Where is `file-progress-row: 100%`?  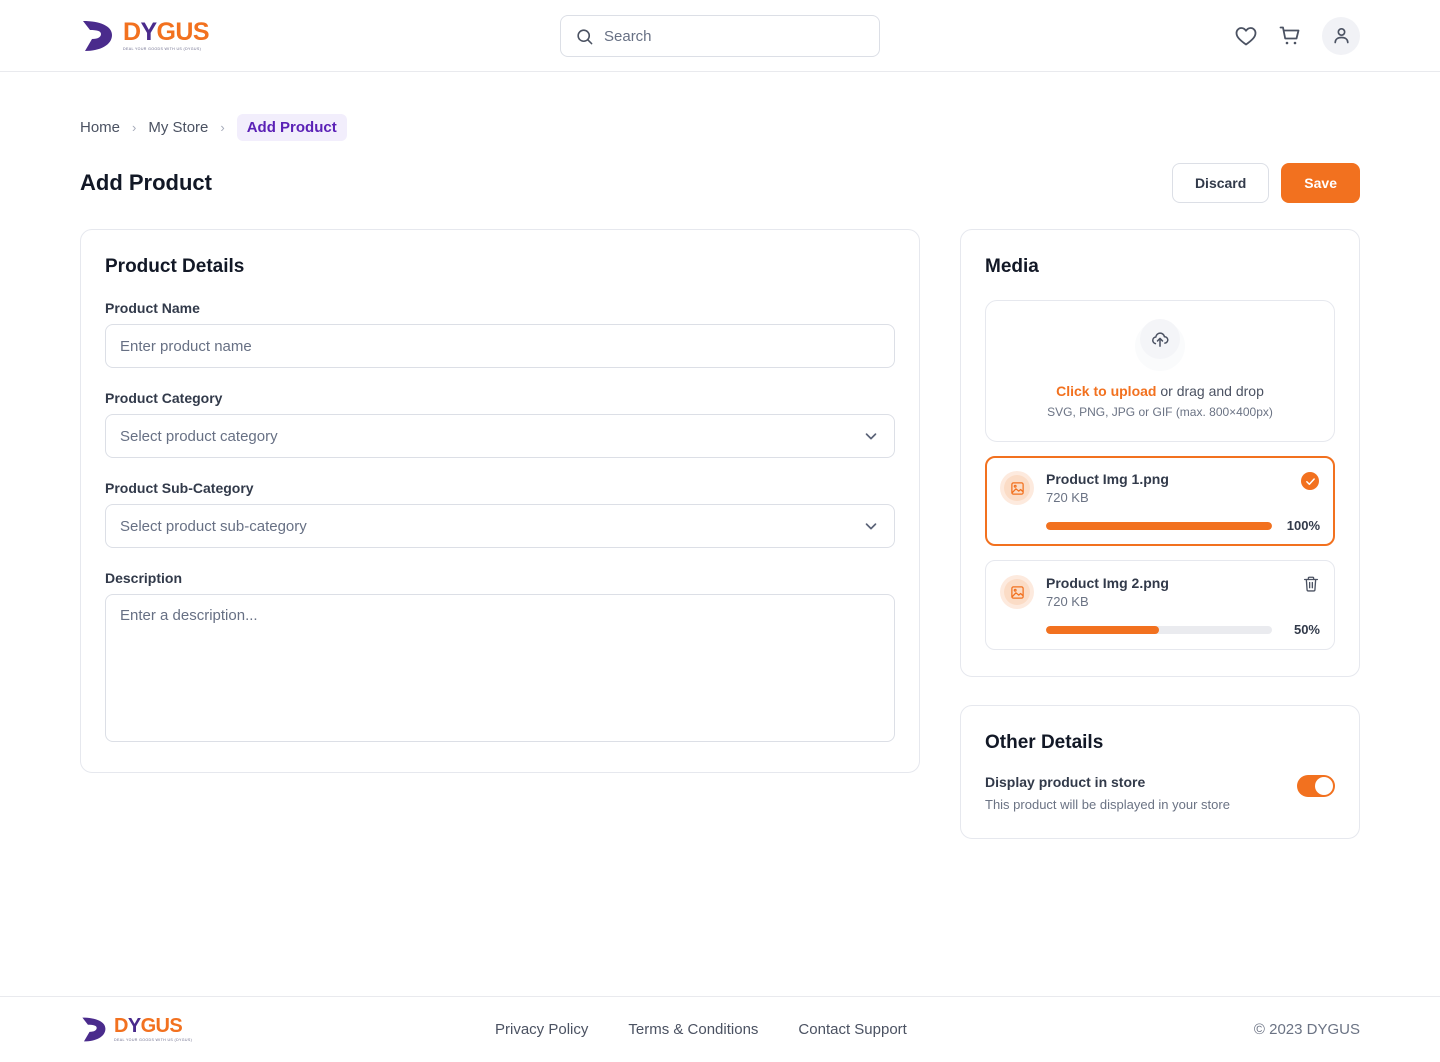 file-progress-row: 100% is located at coordinates (1183, 525).